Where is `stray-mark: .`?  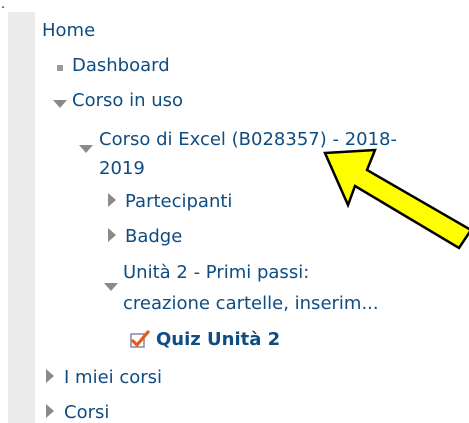
stray-mark: . is located at coordinates (3, 6).